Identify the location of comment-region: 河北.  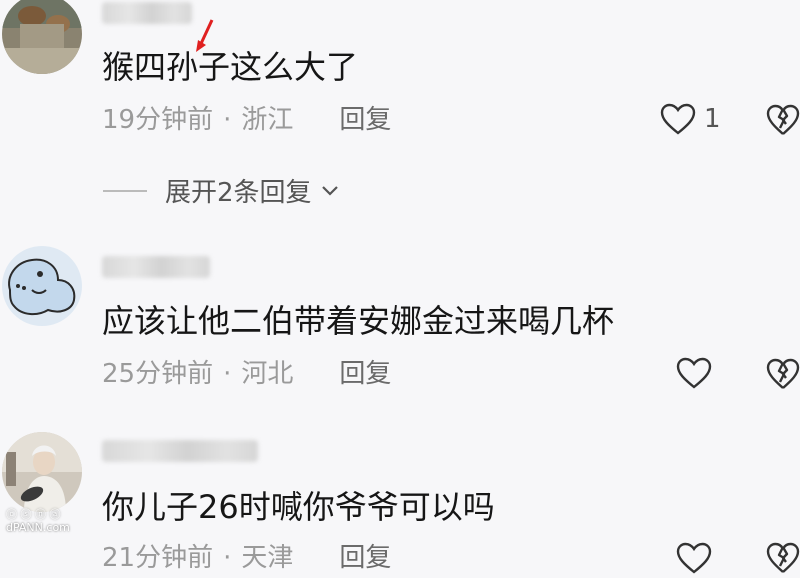
(267, 374).